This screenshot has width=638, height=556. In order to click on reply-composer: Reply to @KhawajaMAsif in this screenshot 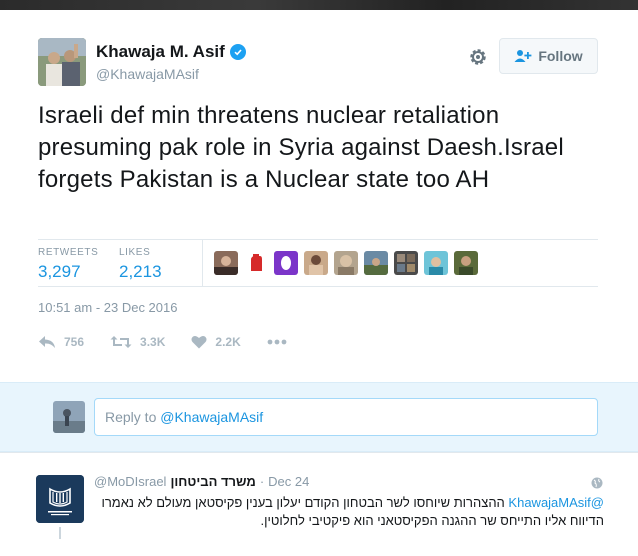, I will do `click(319, 417)`.